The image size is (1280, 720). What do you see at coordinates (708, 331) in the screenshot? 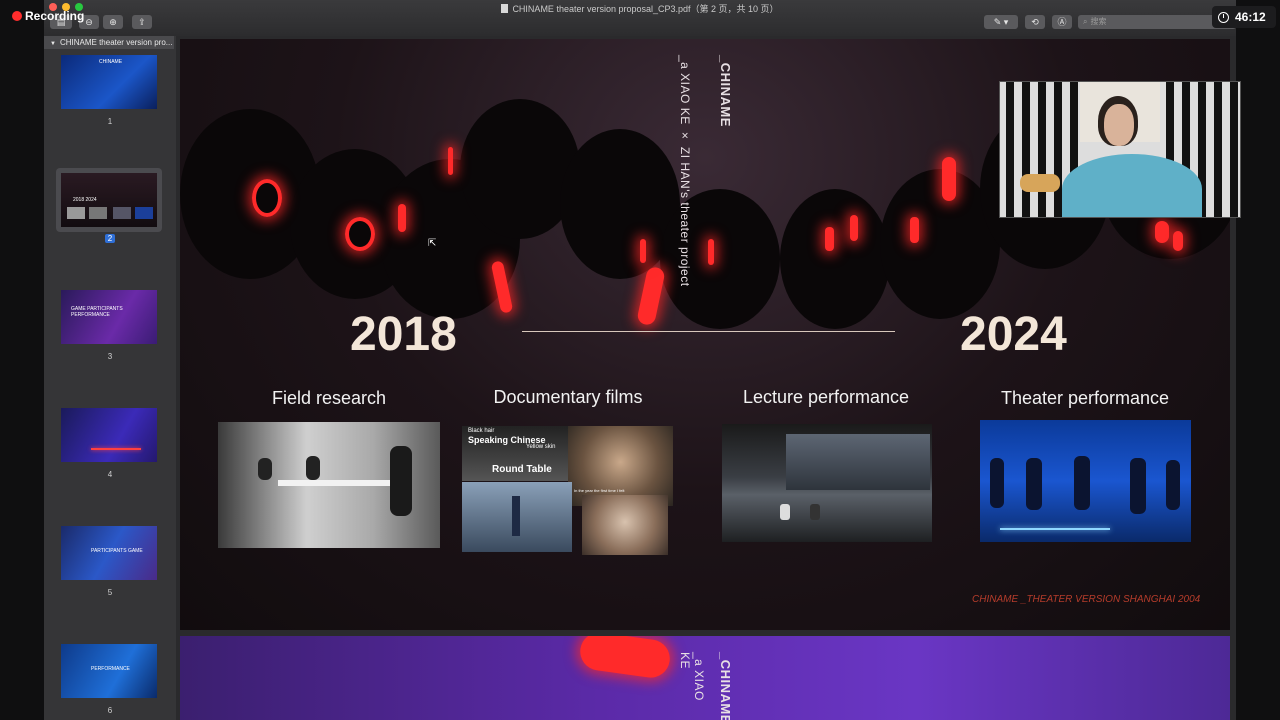
I see `timeline-line` at bounding box center [708, 331].